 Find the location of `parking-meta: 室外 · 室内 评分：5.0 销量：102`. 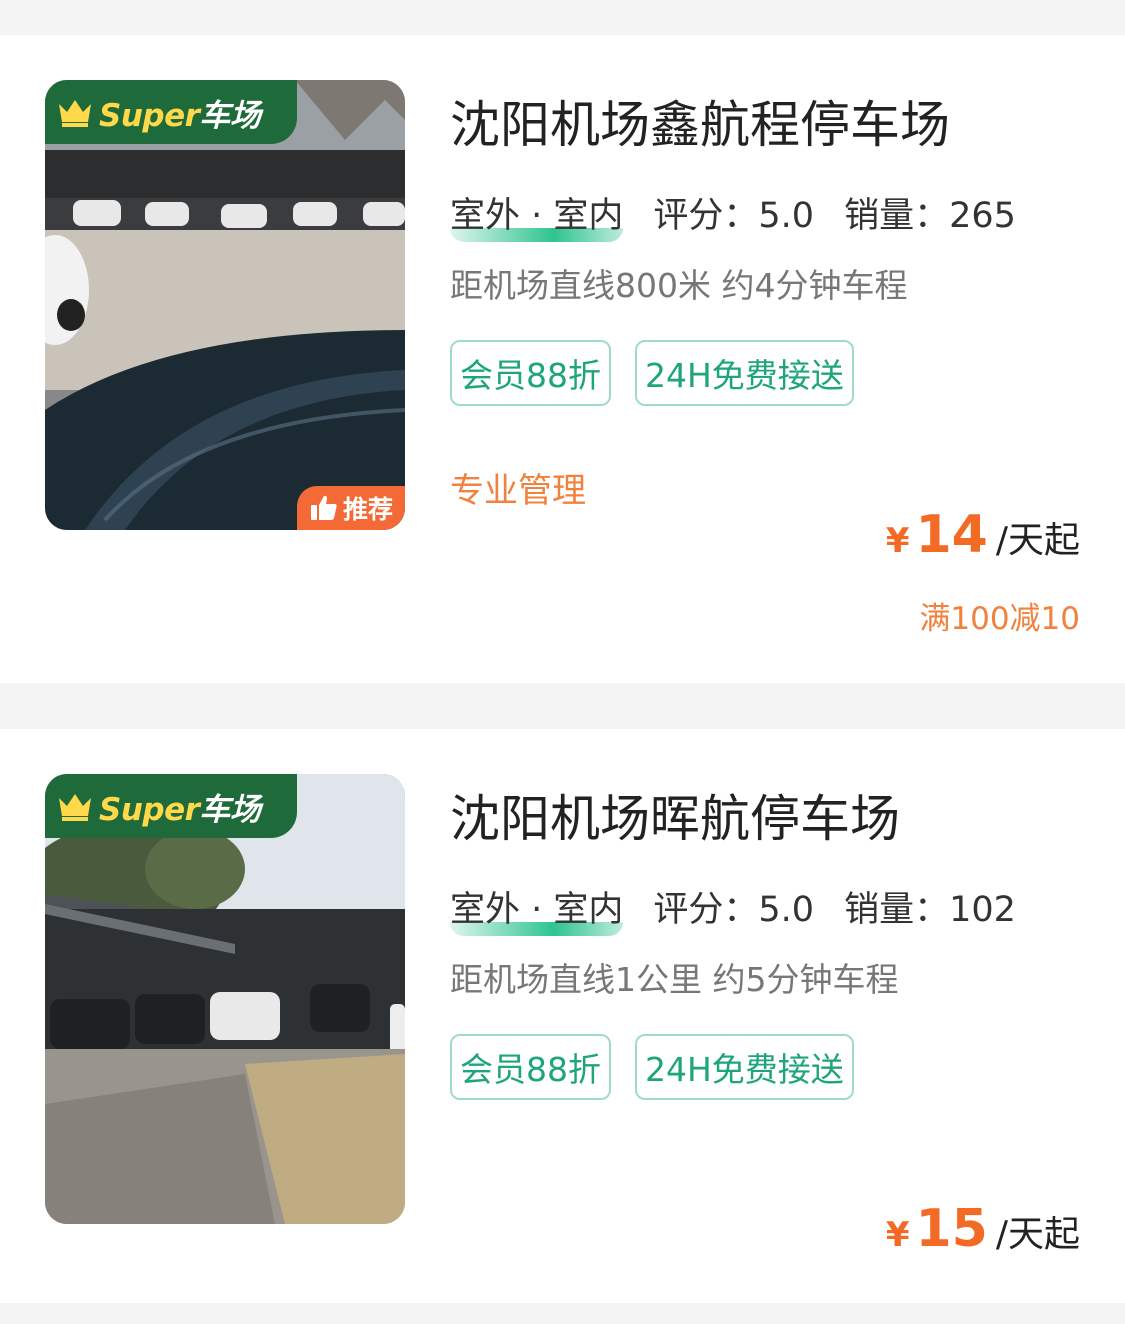

parking-meta: 室外 · 室内 评分：5.0 销量：102 is located at coordinates (748, 908).